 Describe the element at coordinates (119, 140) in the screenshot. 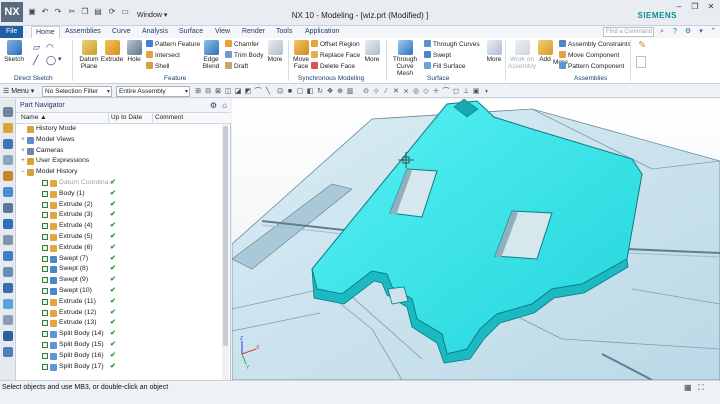

I see `navigator-row: + Model Views` at that location.